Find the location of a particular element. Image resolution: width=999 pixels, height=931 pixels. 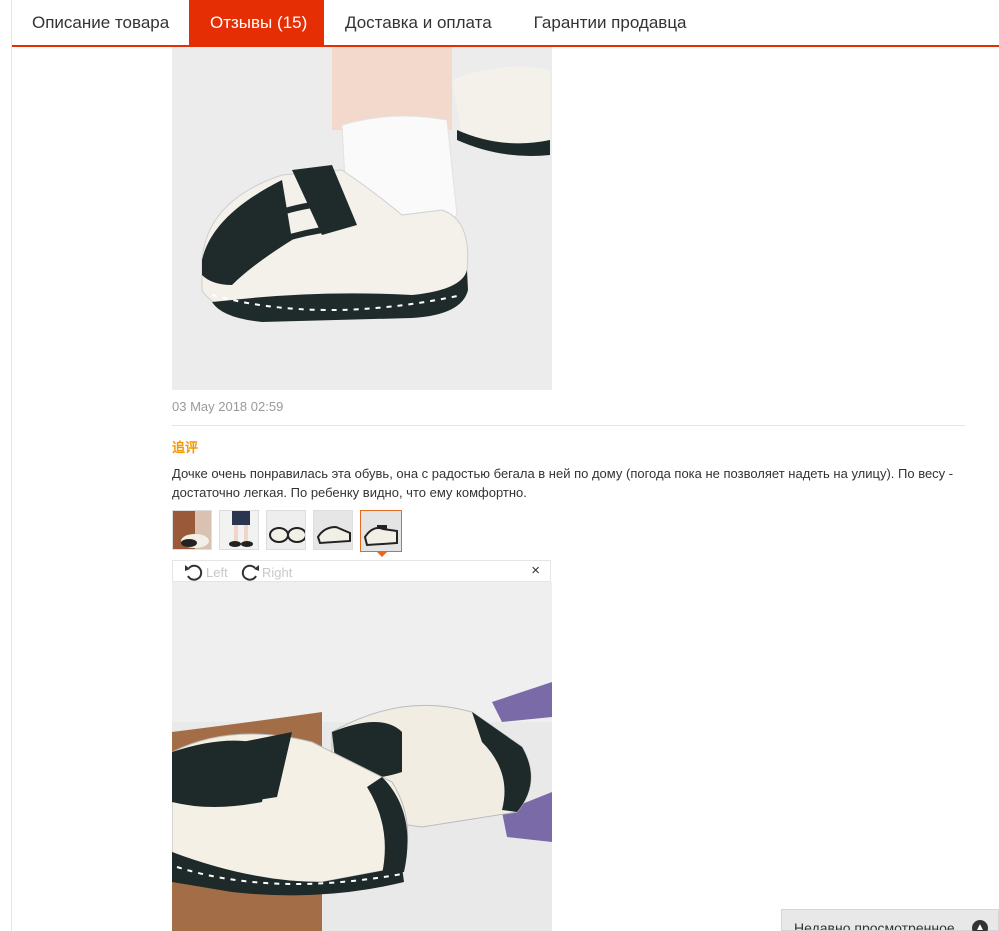

shoe-photo-top is located at coordinates (362, 215).